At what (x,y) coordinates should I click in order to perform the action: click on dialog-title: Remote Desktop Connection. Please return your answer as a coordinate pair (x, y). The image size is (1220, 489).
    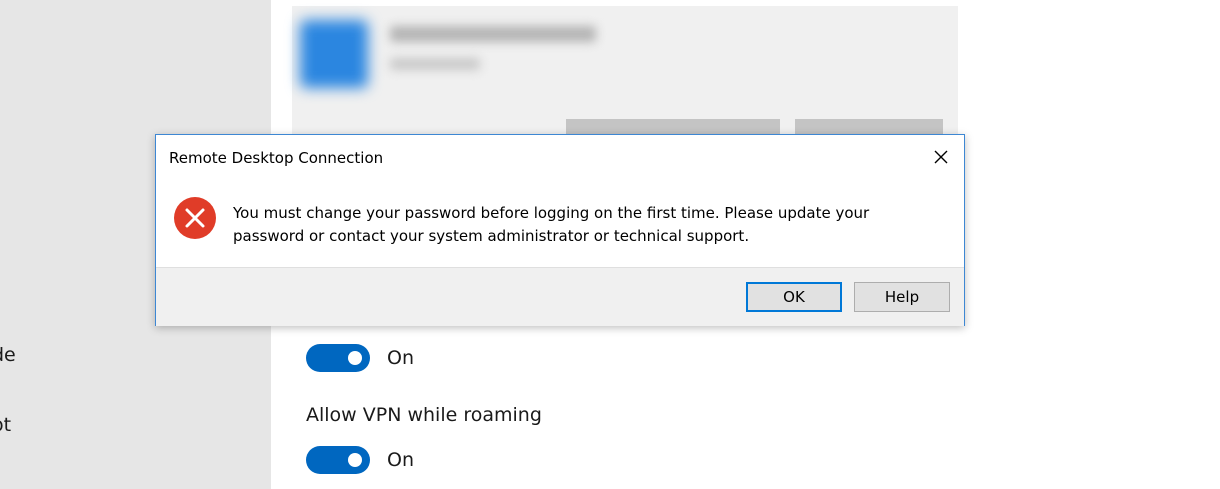
    Looking at the image, I should click on (276, 158).